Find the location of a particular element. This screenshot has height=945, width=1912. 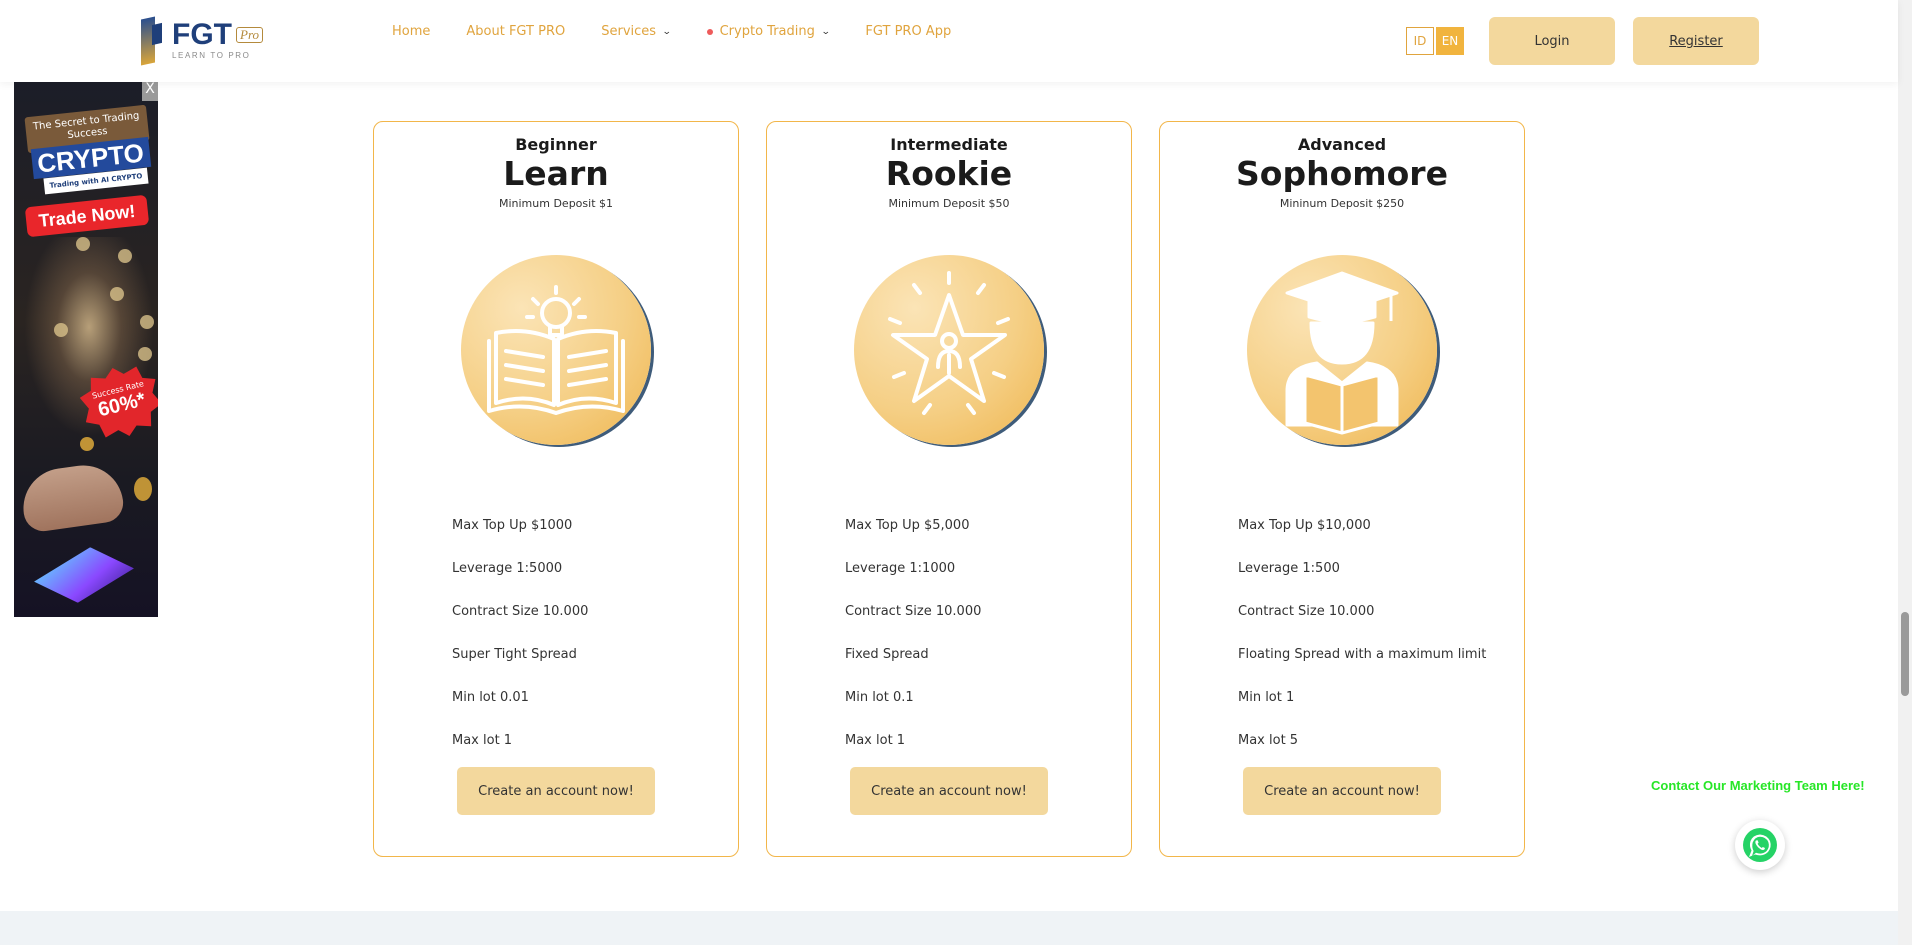

plan-name: Rookie is located at coordinates (949, 173).